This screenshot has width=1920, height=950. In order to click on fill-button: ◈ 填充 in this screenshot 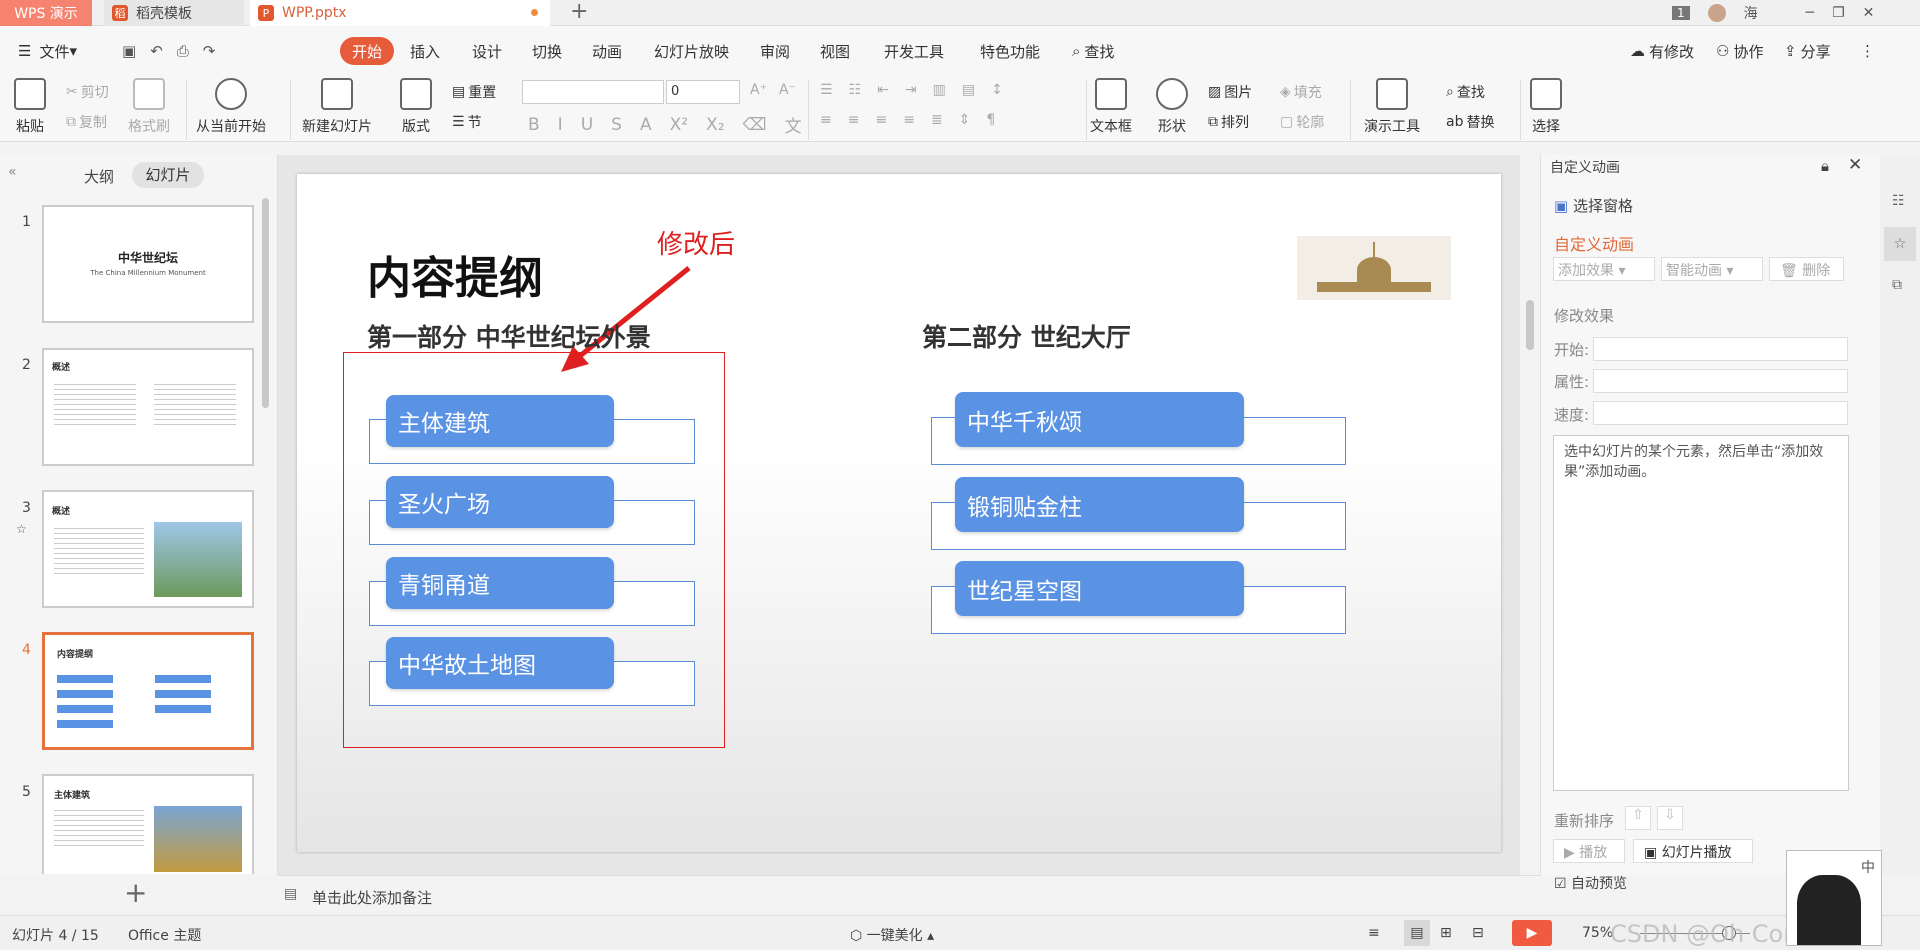, I will do `click(1301, 92)`.